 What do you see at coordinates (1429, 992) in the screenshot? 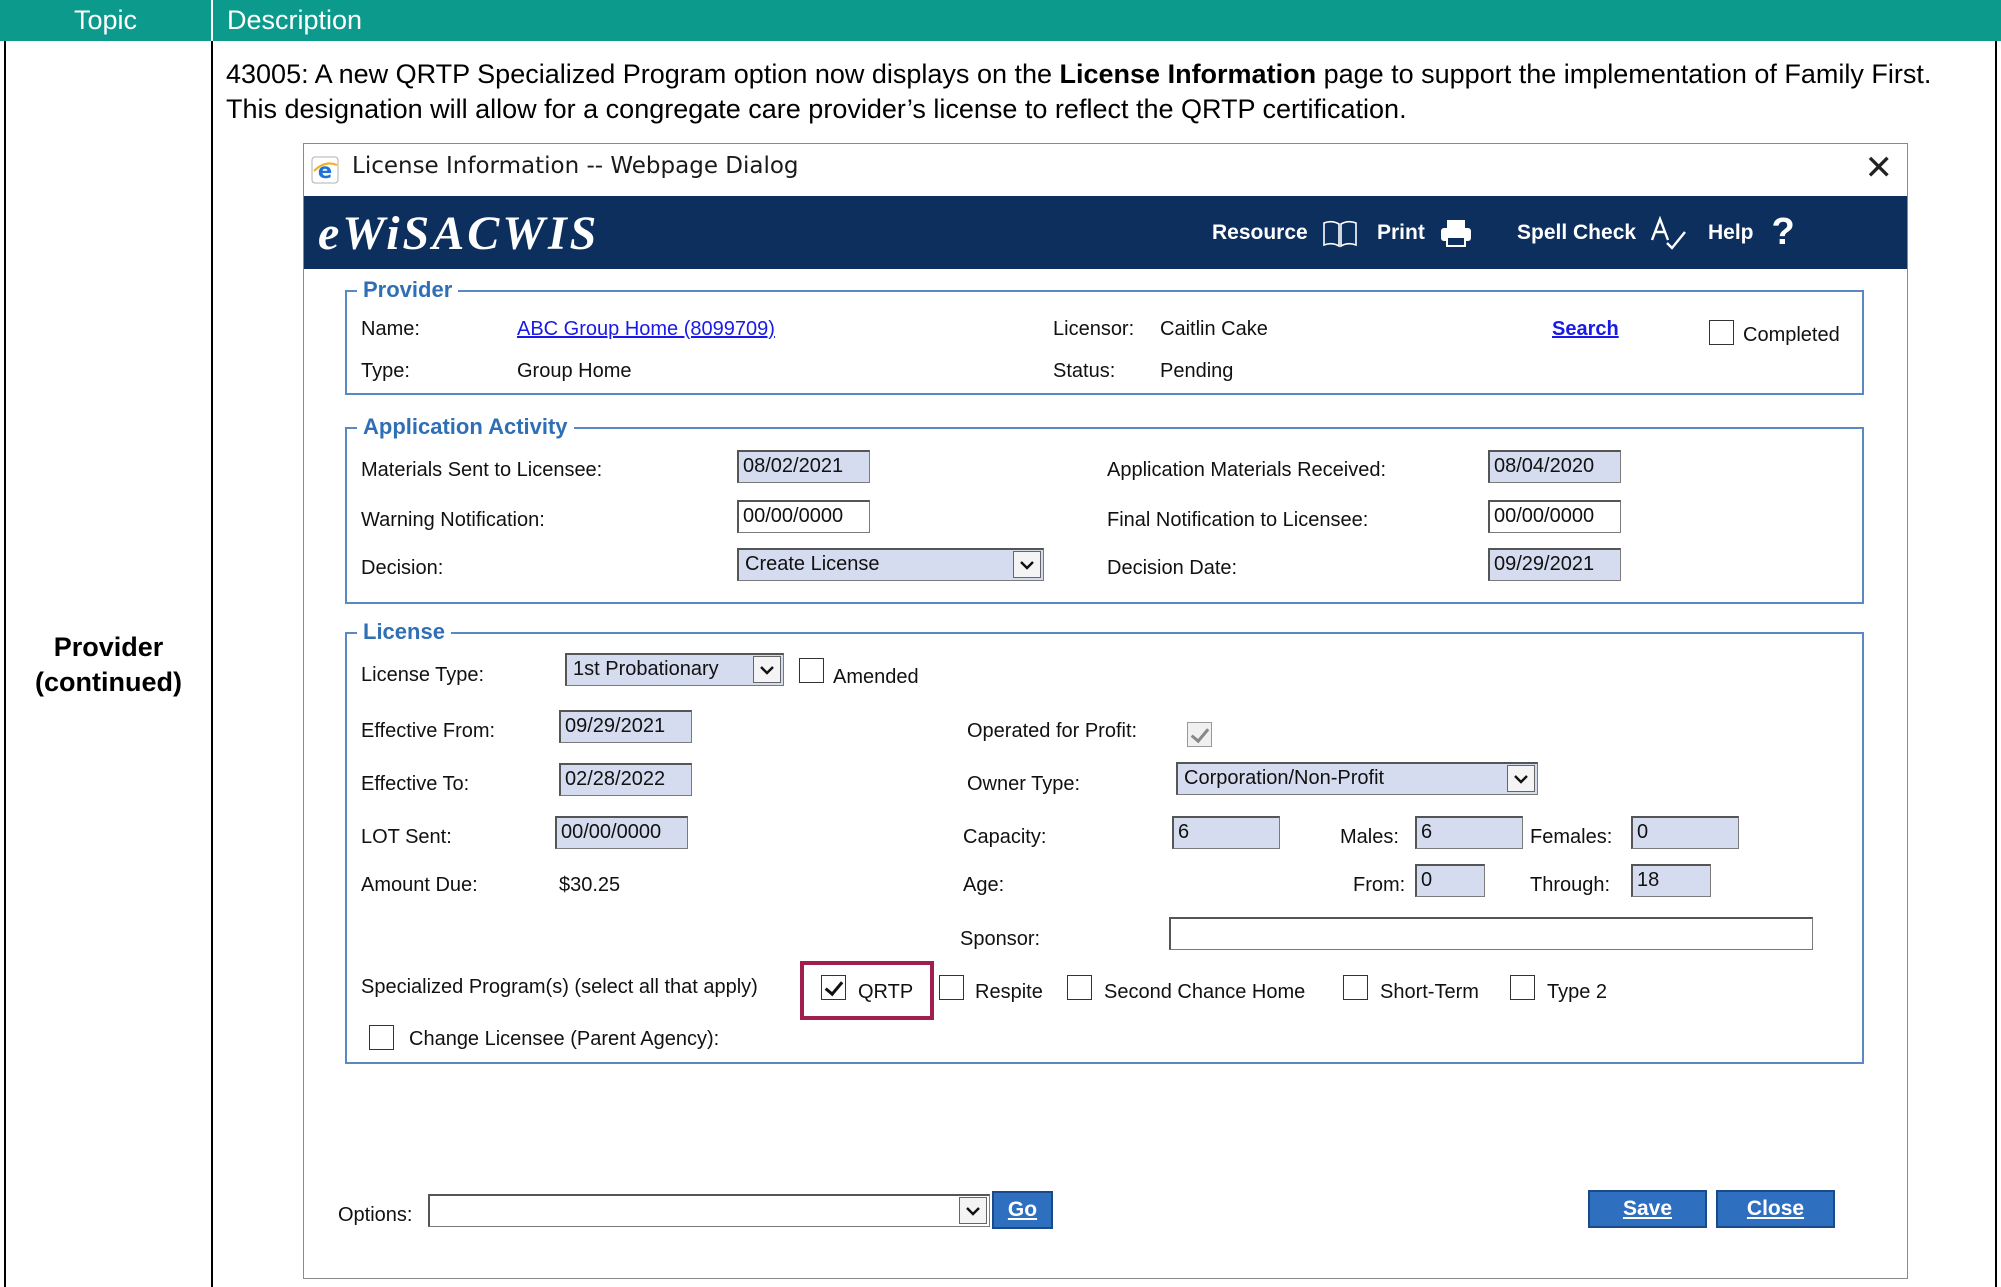
I see `short-term-label: Short-Term` at bounding box center [1429, 992].